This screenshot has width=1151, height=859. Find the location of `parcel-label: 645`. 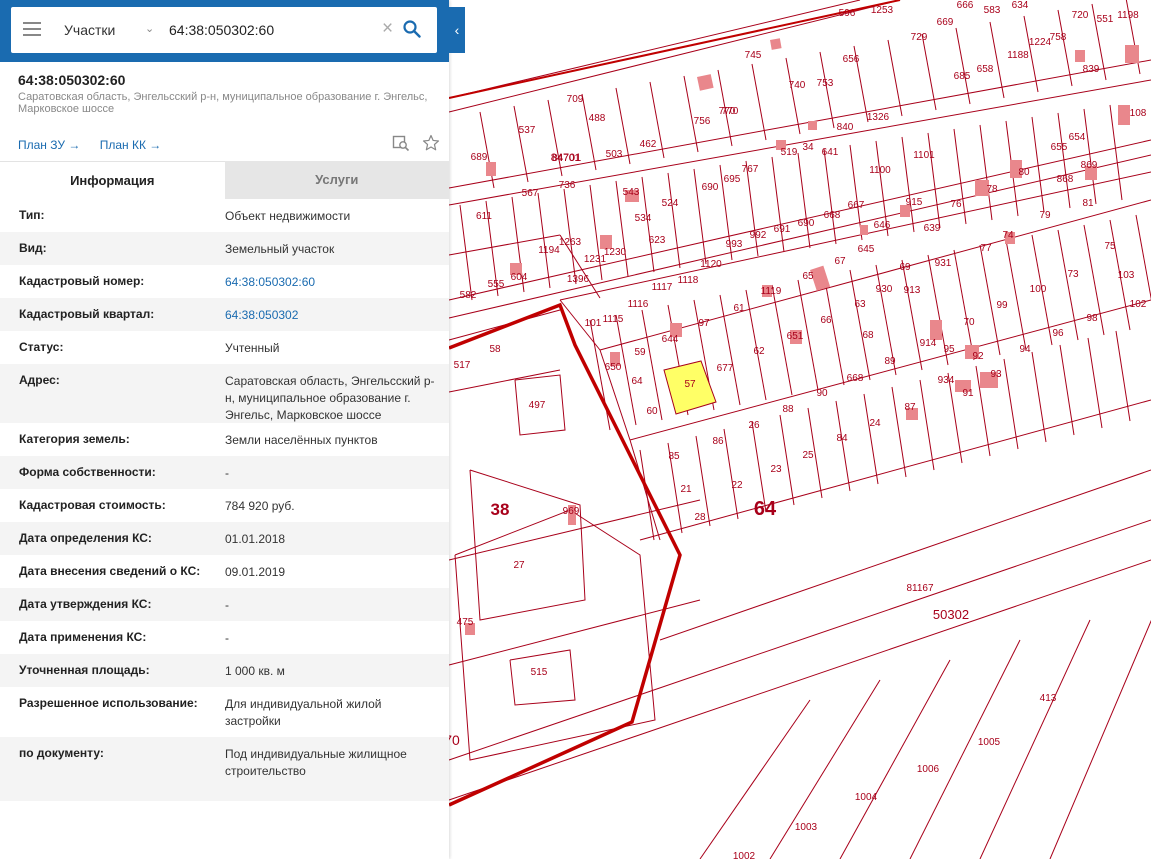

parcel-label: 645 is located at coordinates (866, 249).